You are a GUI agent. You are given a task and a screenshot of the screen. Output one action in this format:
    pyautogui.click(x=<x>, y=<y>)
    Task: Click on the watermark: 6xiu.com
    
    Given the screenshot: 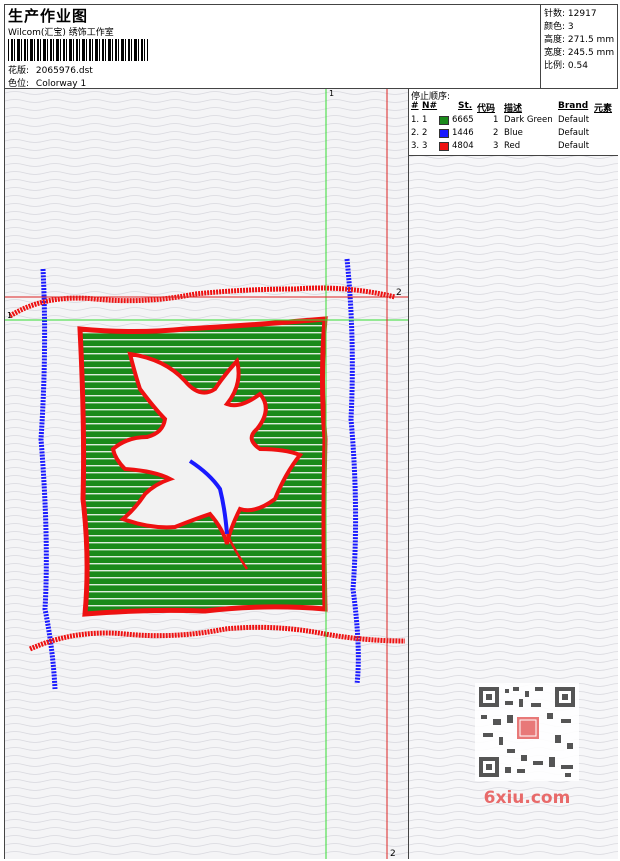 What is the action you would take?
    pyautogui.click(x=529, y=749)
    